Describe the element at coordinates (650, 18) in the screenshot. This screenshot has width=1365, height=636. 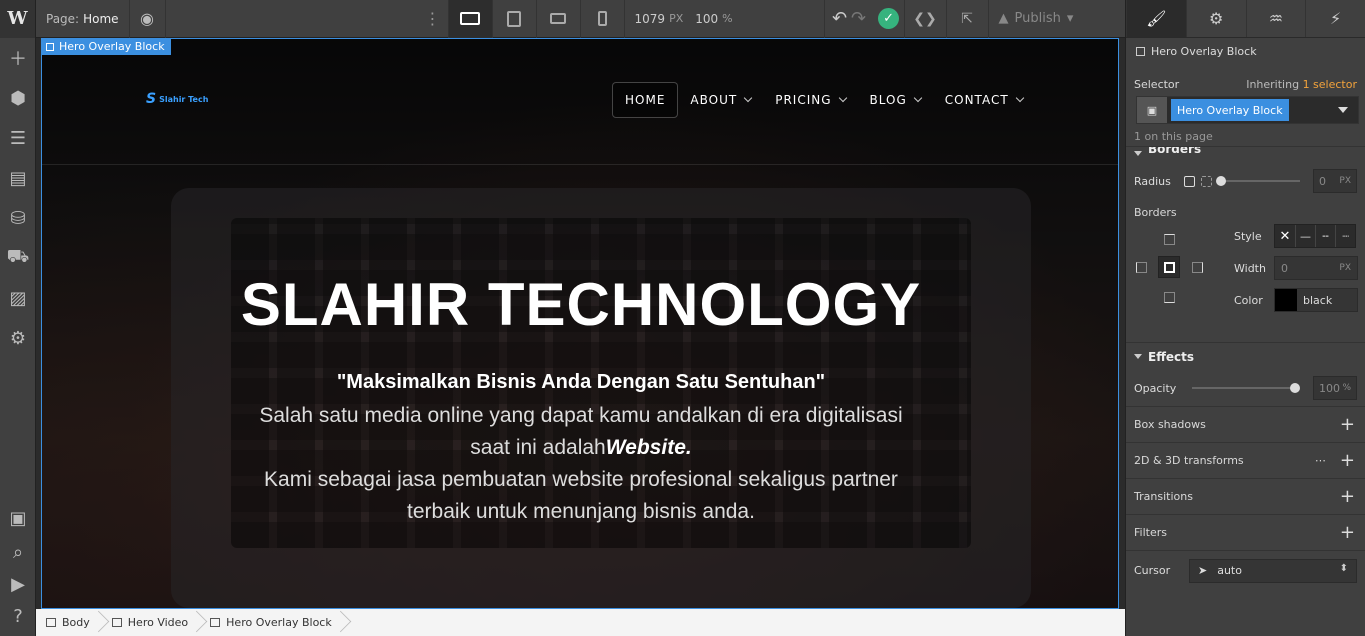
I see `canvas-width: 1079` at that location.